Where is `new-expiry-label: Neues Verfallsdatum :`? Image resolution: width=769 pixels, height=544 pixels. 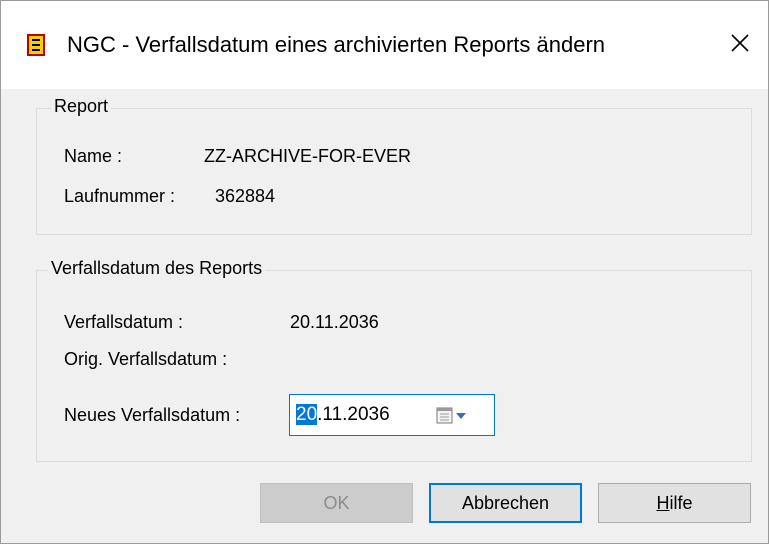 new-expiry-label: Neues Verfallsdatum : is located at coordinates (152, 415).